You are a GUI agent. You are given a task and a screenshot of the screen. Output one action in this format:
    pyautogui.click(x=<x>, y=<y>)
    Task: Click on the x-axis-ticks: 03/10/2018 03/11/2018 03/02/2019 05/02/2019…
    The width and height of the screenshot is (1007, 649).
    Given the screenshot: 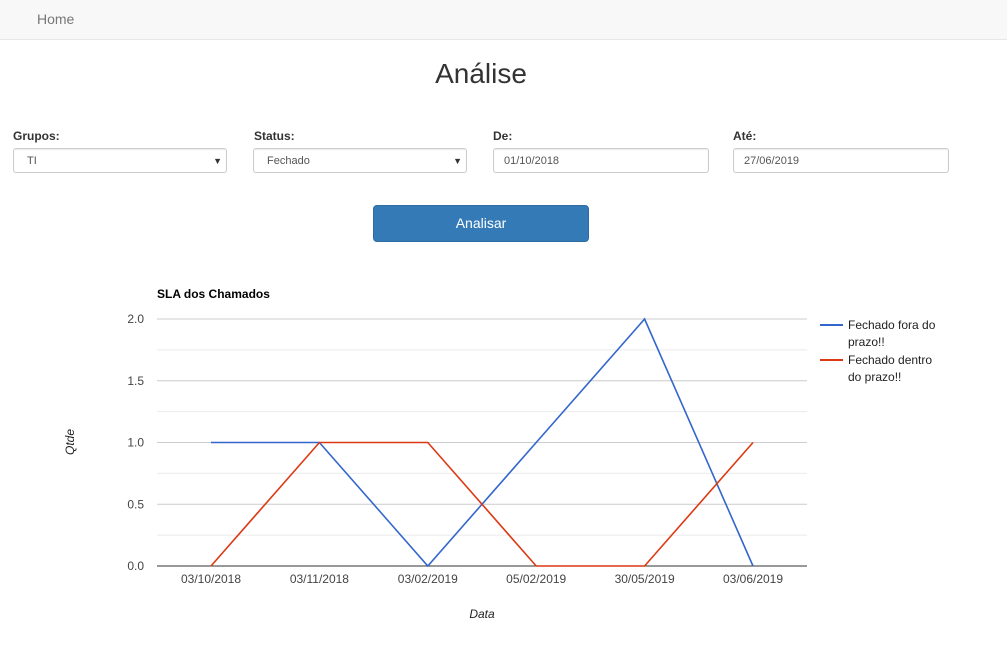 What is the action you would take?
    pyautogui.click(x=482, y=579)
    